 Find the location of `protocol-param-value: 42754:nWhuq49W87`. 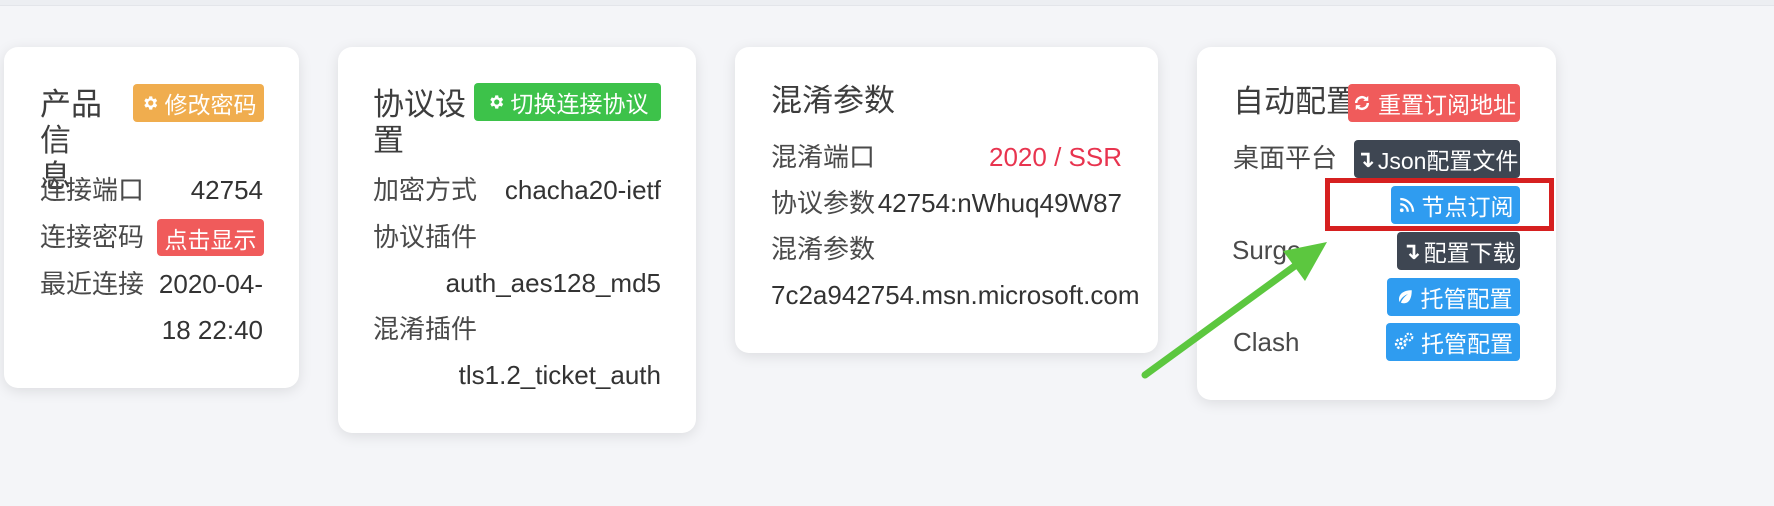

protocol-param-value: 42754:nWhuq49W87 is located at coordinates (999, 203).